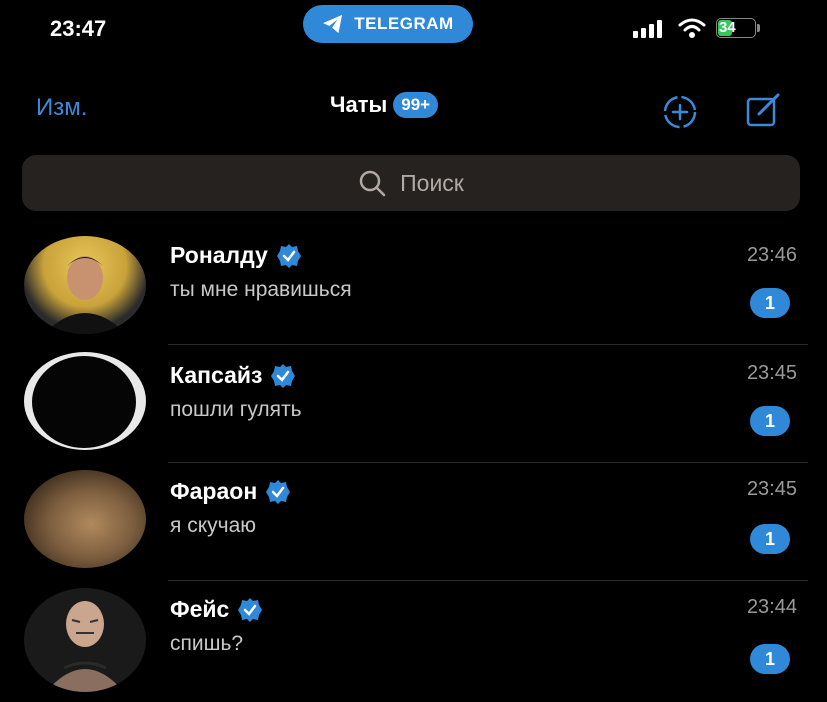 The height and width of the screenshot is (702, 827). I want to click on telegram-pill-label: TELEGRAM, so click(404, 23).